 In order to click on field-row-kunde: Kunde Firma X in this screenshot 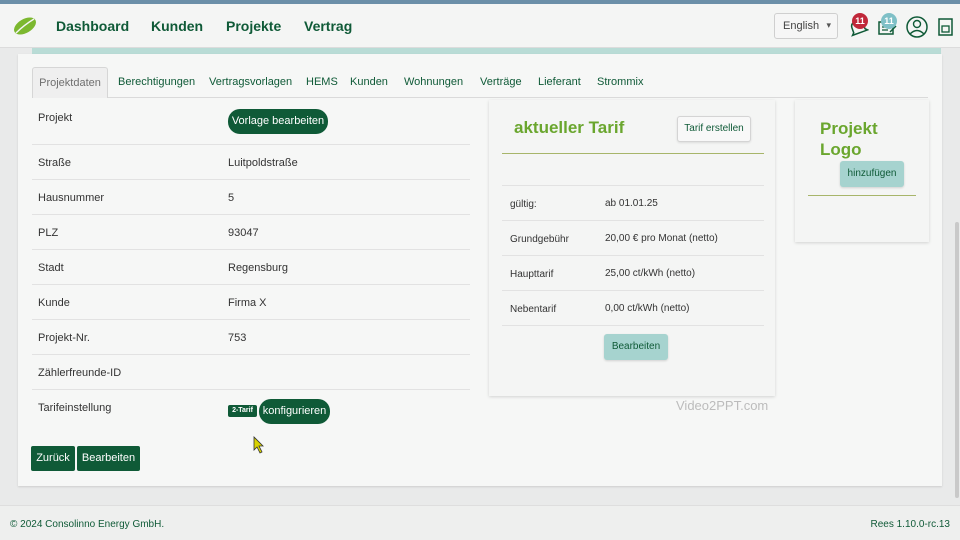, I will do `click(251, 302)`.